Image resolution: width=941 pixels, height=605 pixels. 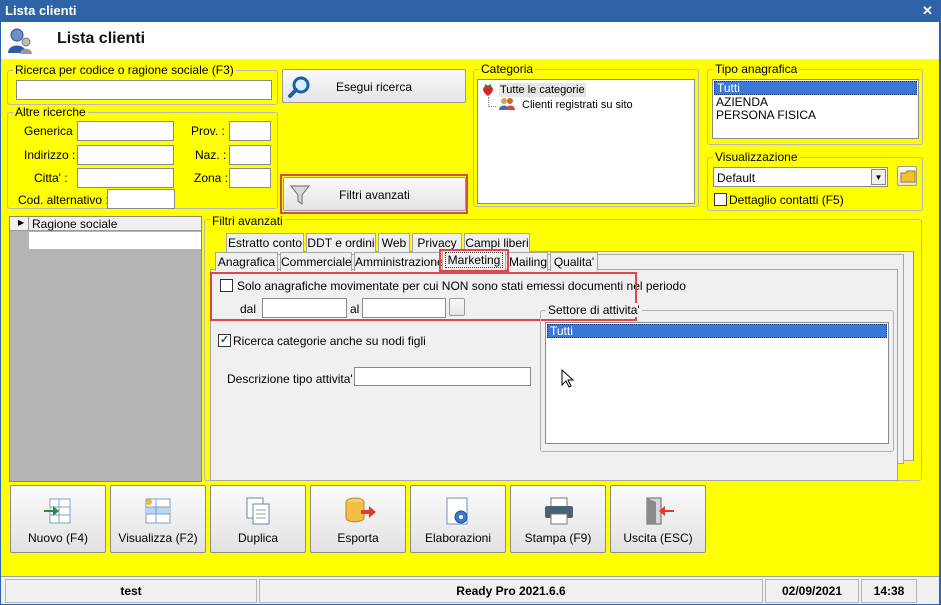 What do you see at coordinates (488, 90) in the screenshot?
I see `strawberry-icon` at bounding box center [488, 90].